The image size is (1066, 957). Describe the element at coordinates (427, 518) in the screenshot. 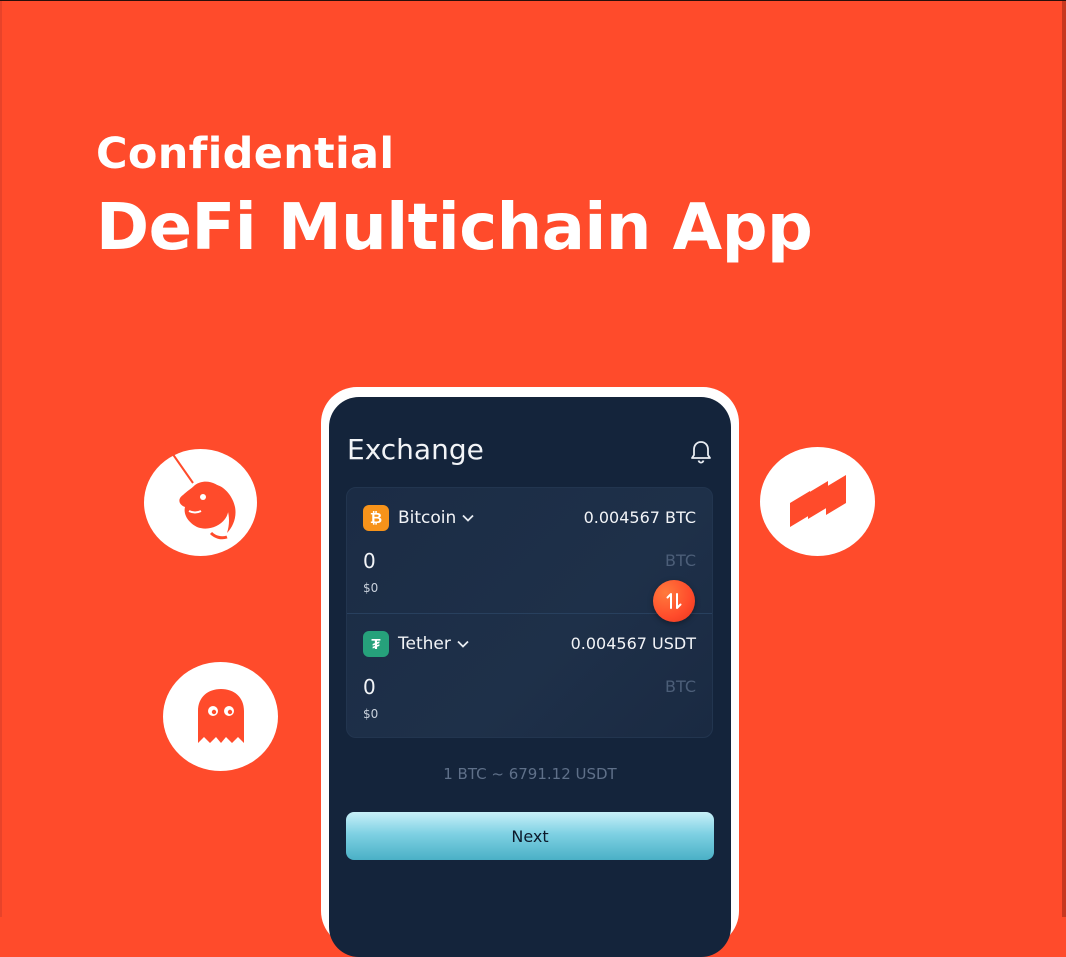

I see `from-coin-name: Bitcoin` at that location.